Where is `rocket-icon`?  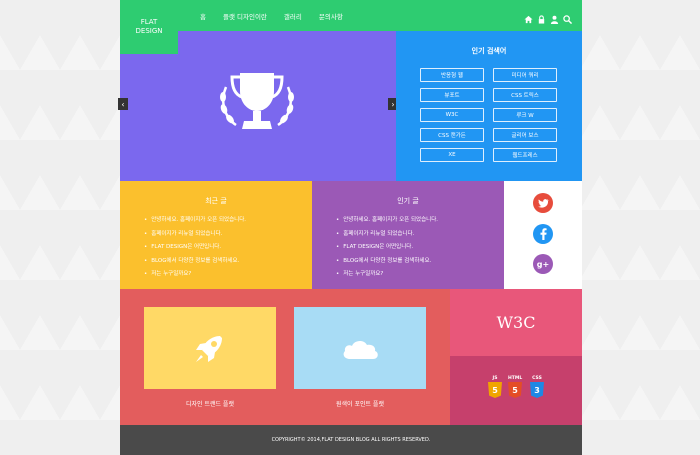
rocket-icon is located at coordinates (209, 349).